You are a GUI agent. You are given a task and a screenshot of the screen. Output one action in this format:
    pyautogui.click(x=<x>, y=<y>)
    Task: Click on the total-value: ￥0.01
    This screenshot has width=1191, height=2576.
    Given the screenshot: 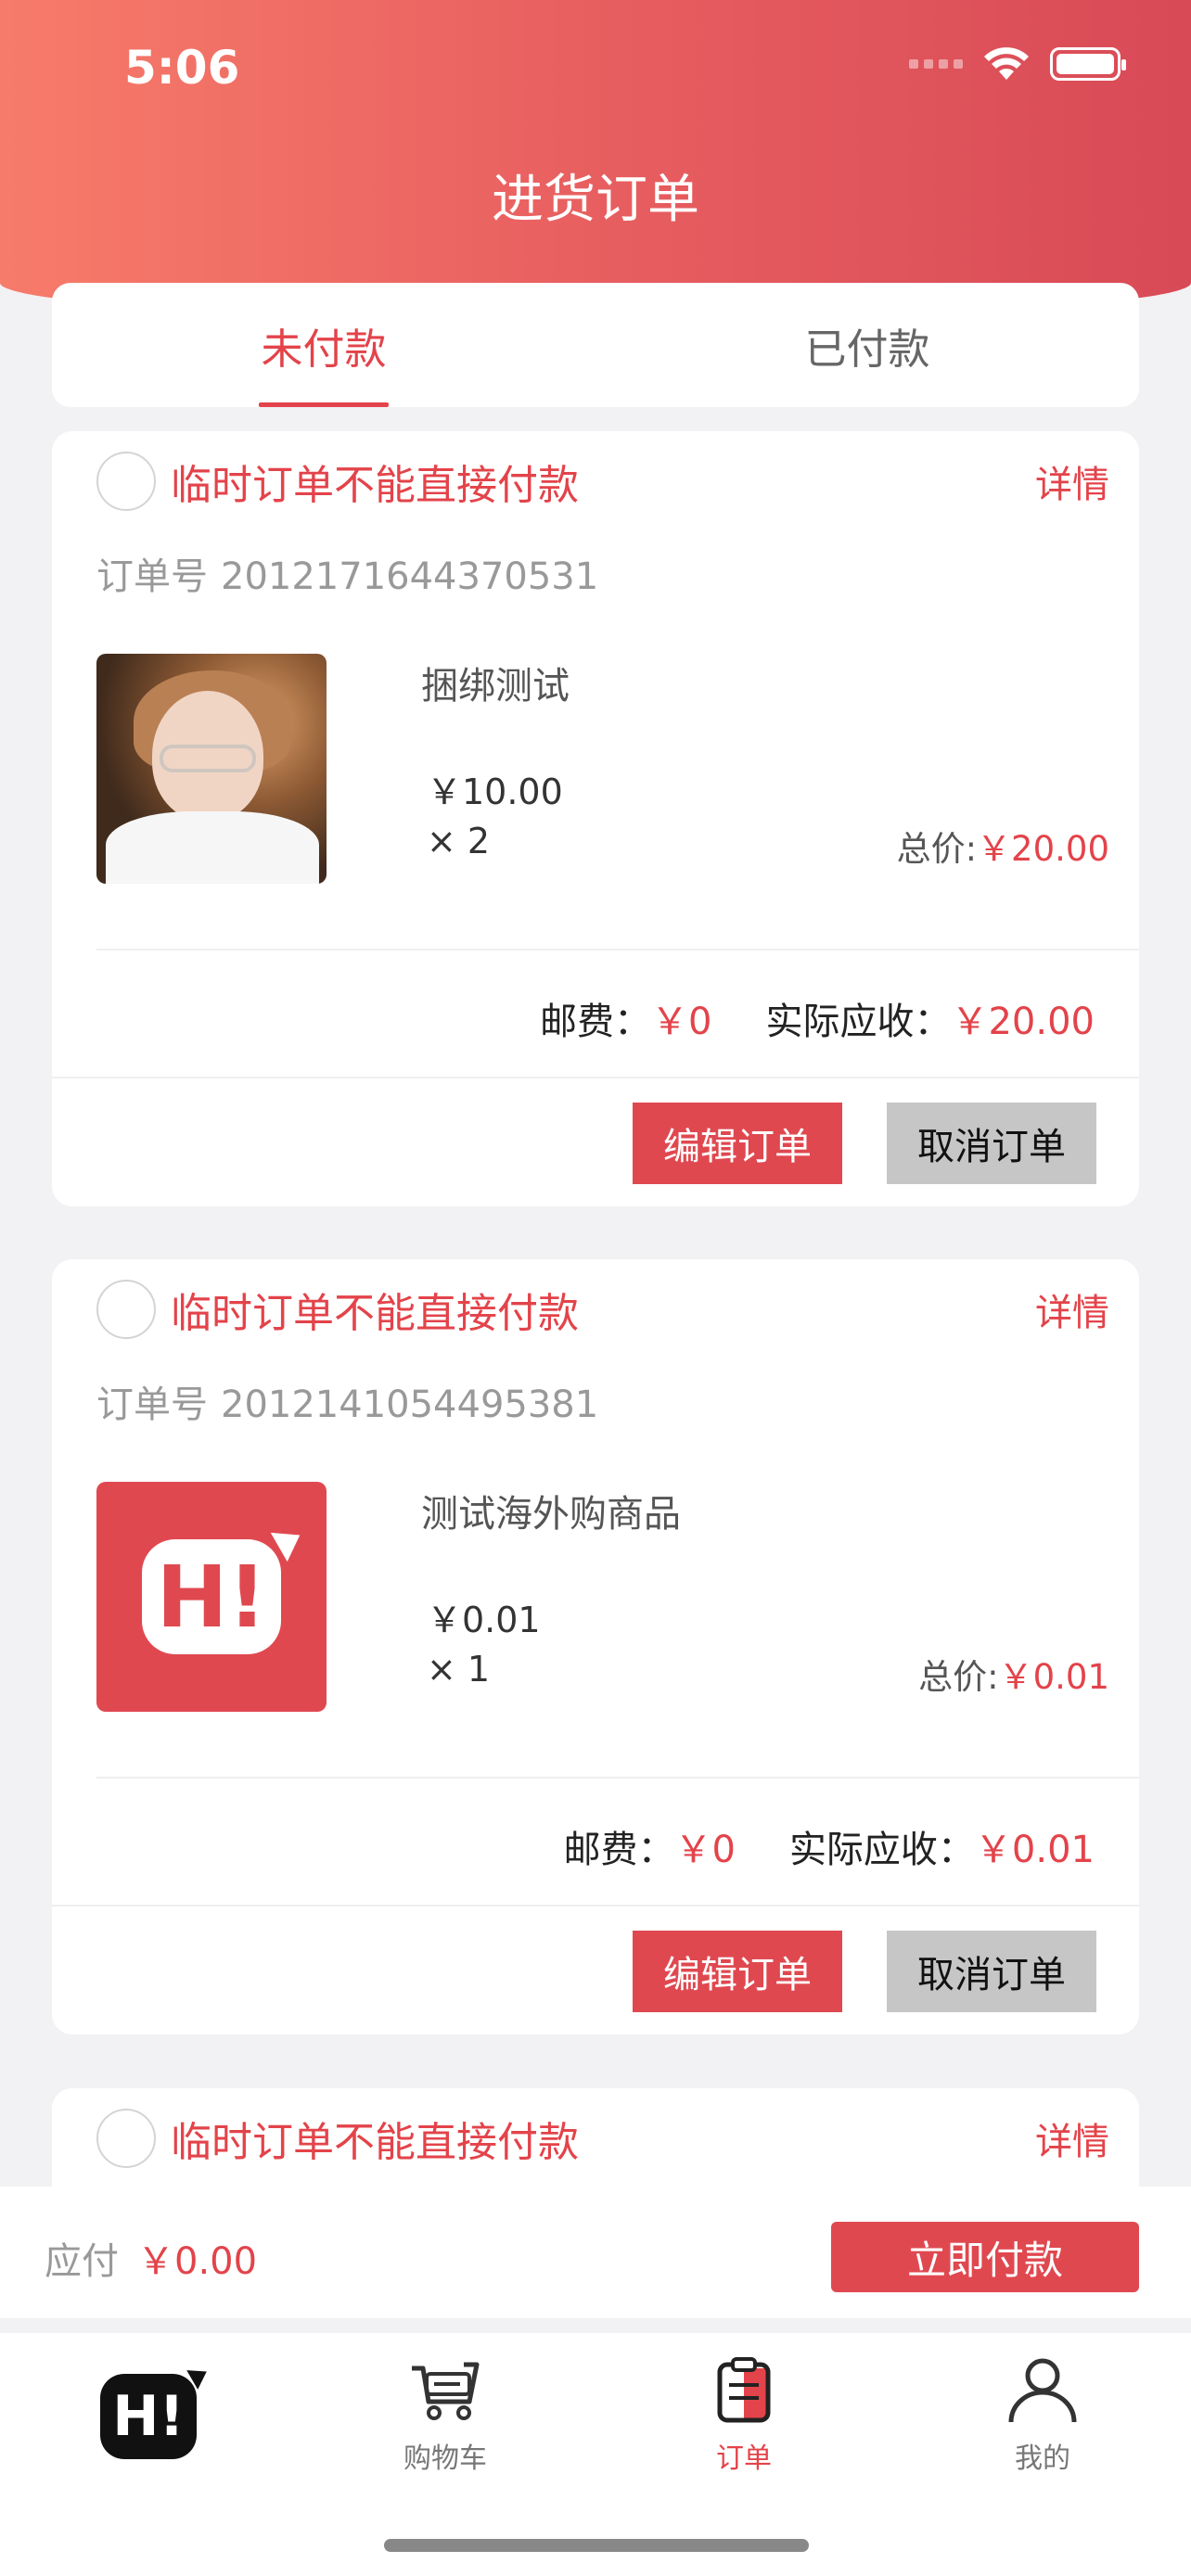 What is the action you would take?
    pyautogui.click(x=1053, y=1677)
    